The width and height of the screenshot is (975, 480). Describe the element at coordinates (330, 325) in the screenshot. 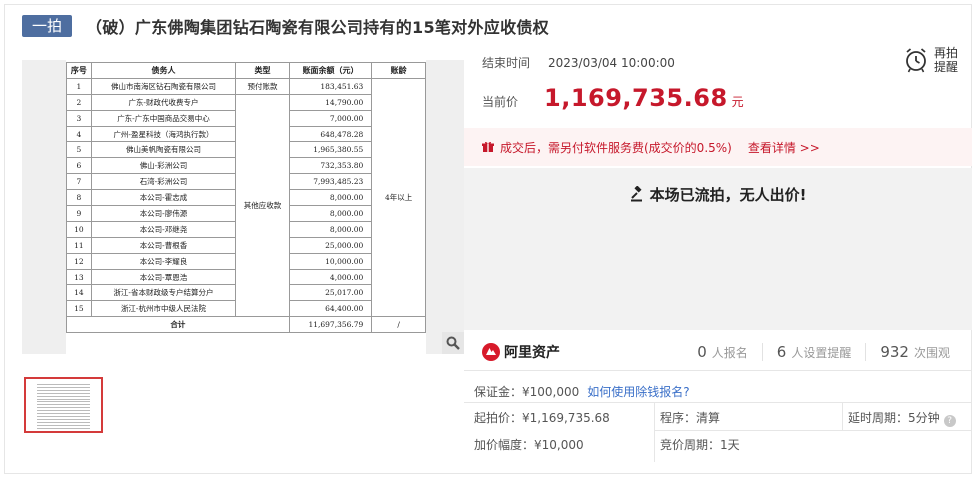

I see `total-amount: 11,697,356.79` at that location.